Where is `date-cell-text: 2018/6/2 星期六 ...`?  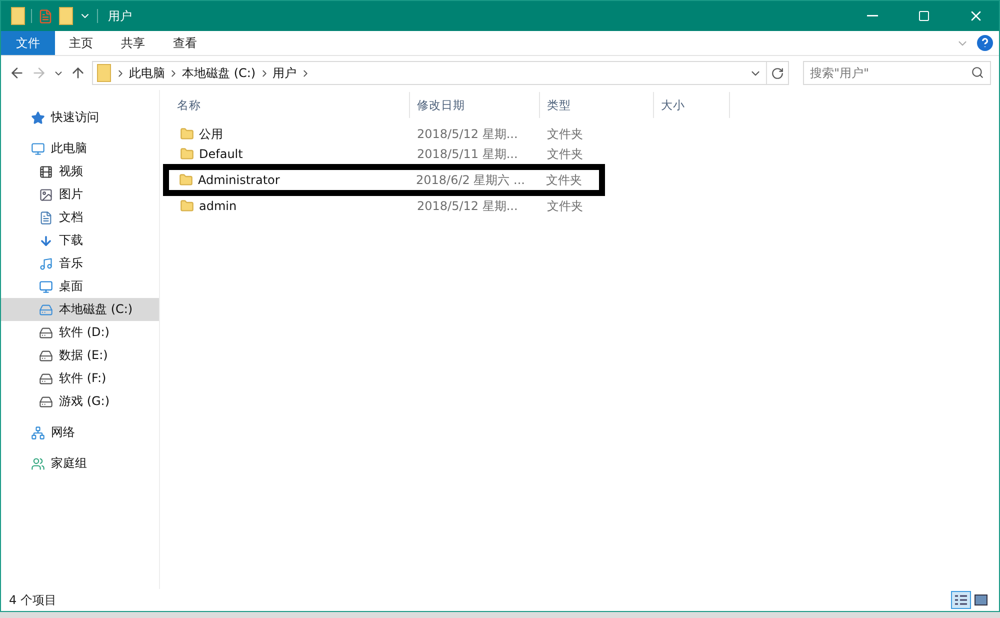
date-cell-text: 2018/6/2 星期六 ... is located at coordinates (470, 180).